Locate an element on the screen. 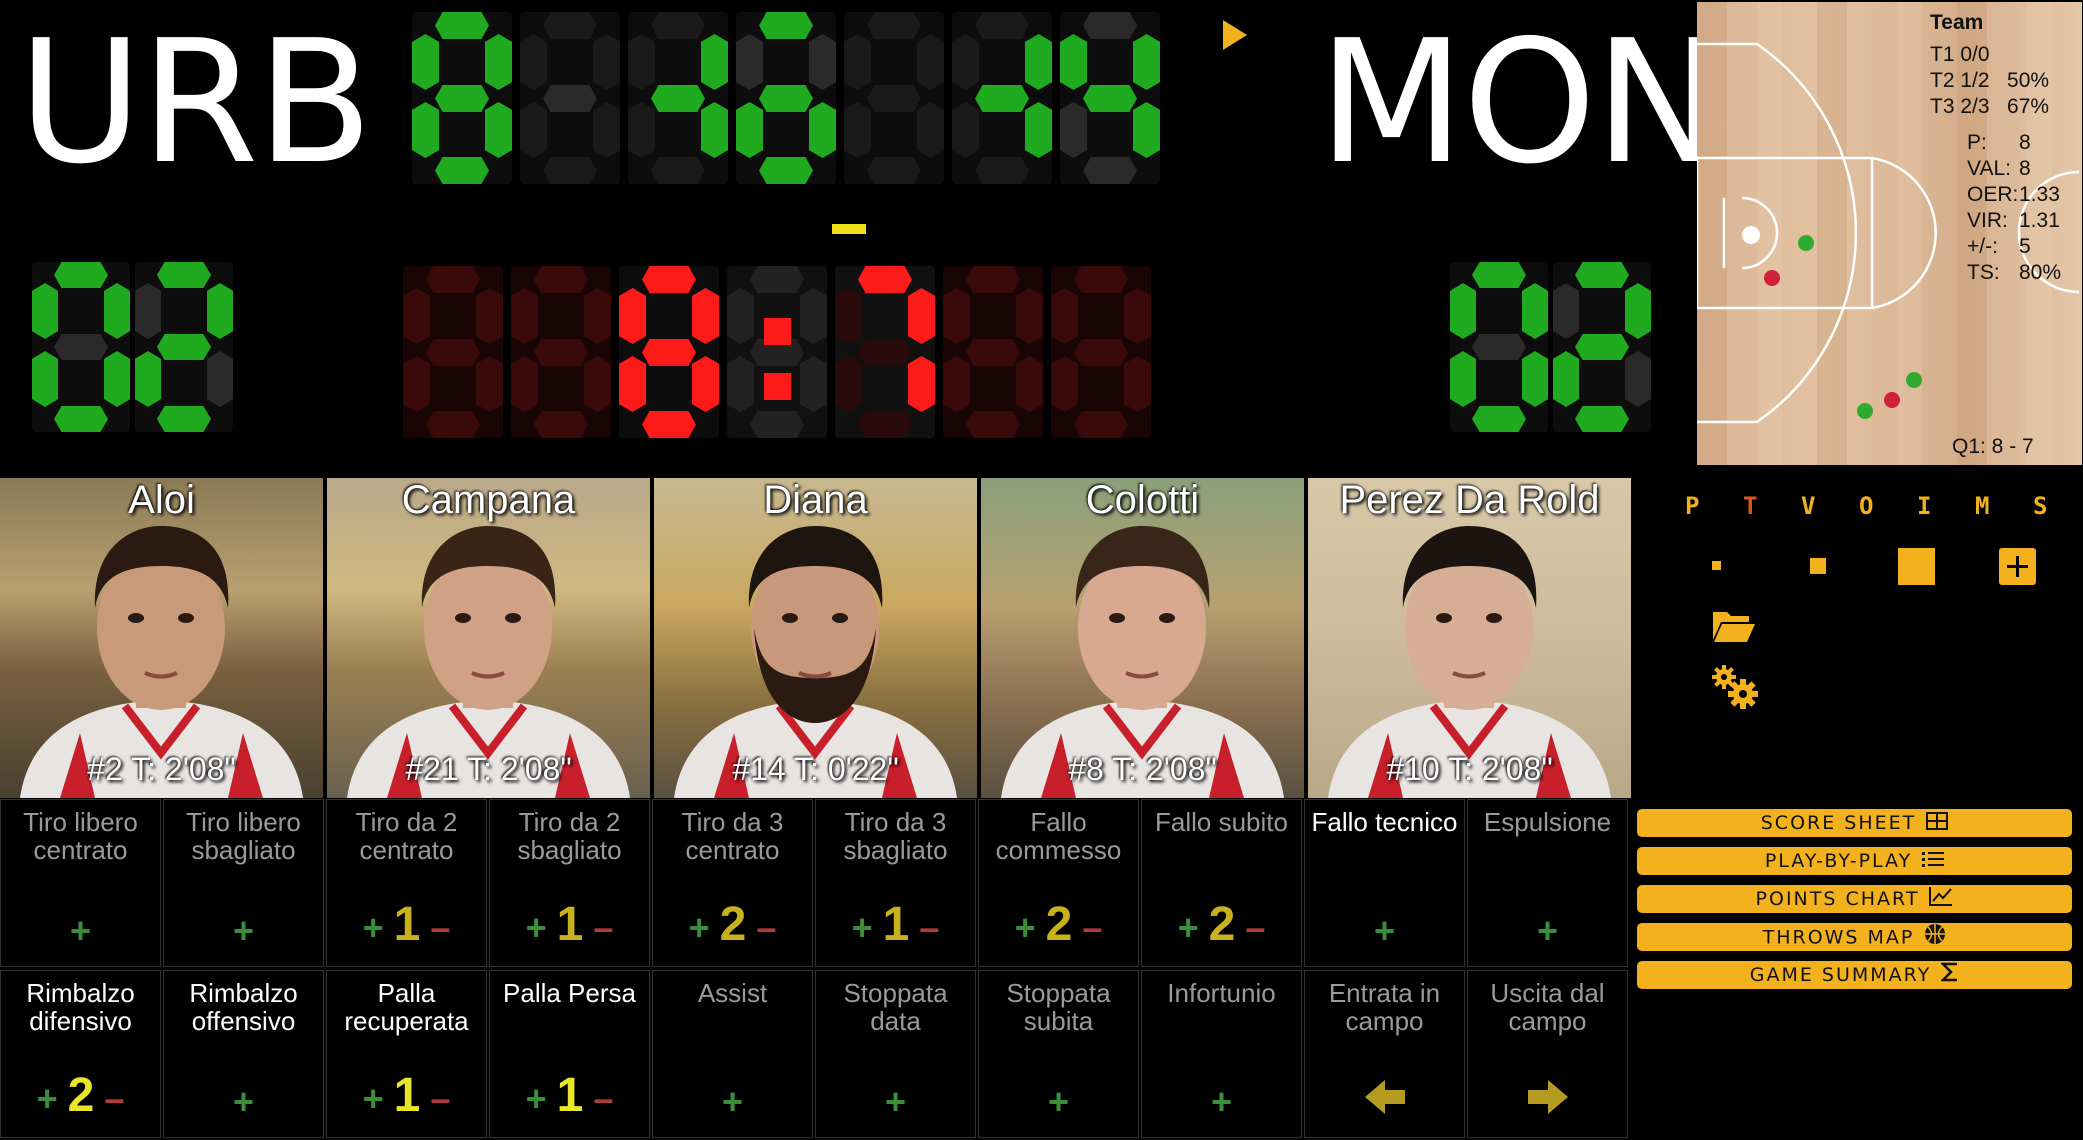 This screenshot has height=1140, width=2083. arrow-left-icon is located at coordinates (1384, 1097).